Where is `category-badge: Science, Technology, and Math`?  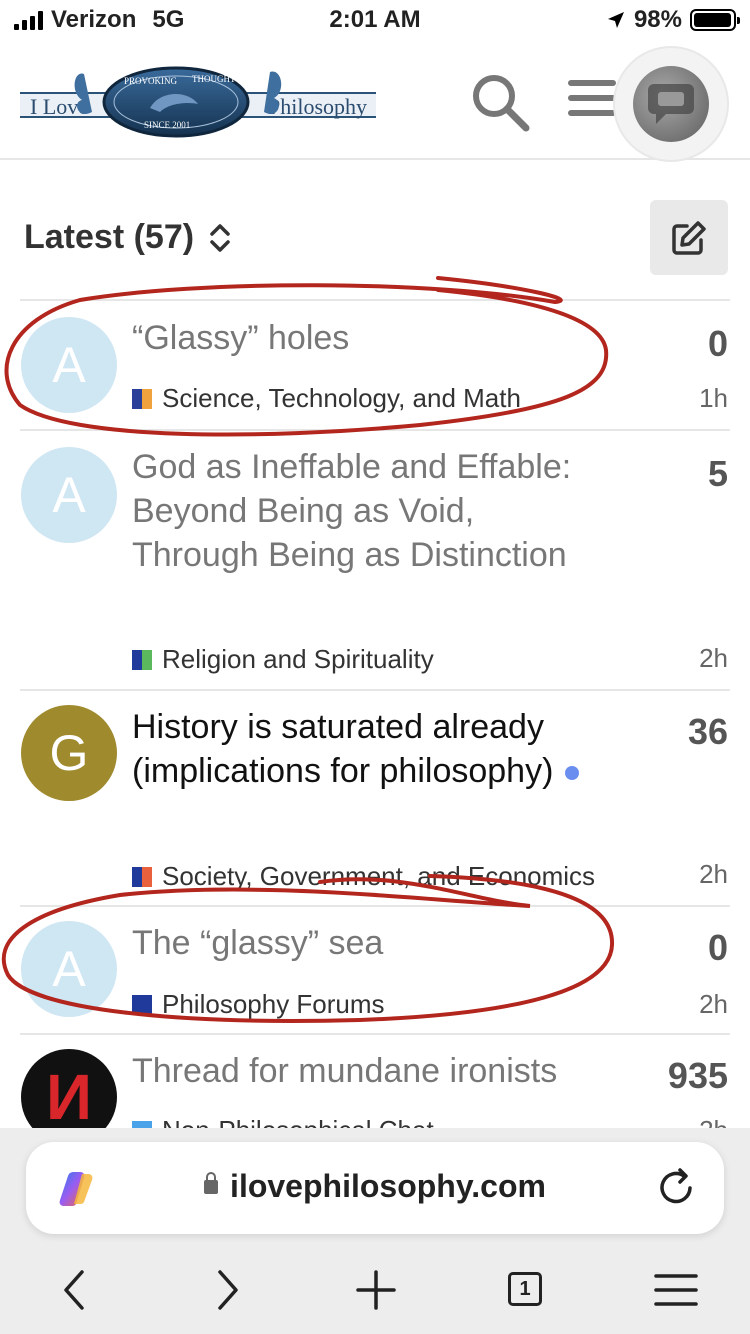 category-badge: Science, Technology, and Math is located at coordinates (326, 398).